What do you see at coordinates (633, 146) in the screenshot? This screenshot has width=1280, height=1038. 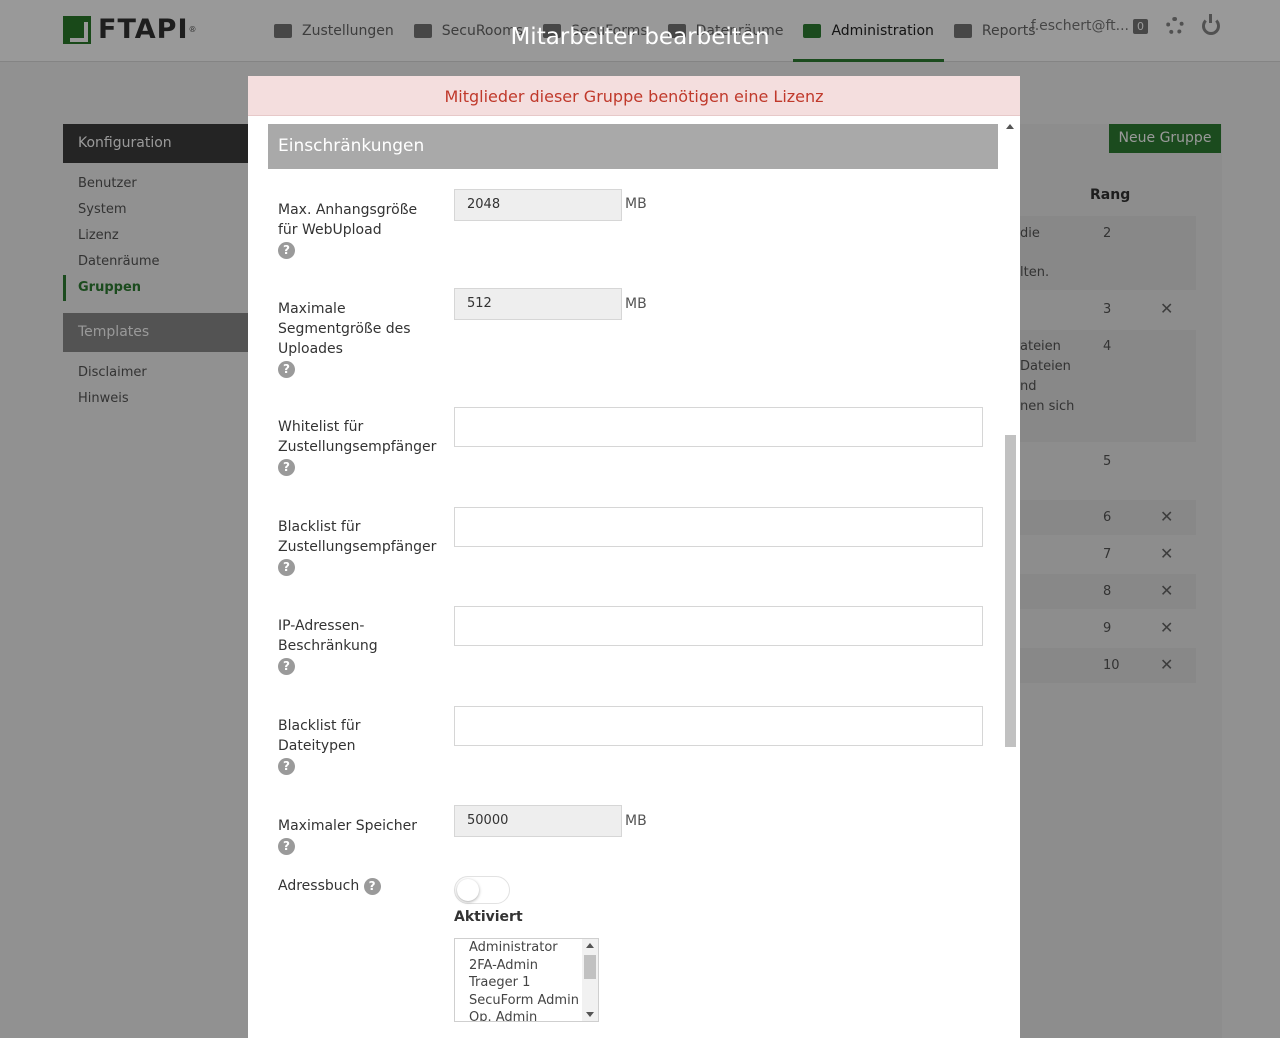 I see `section-header-restrictions: Einschränkungen` at bounding box center [633, 146].